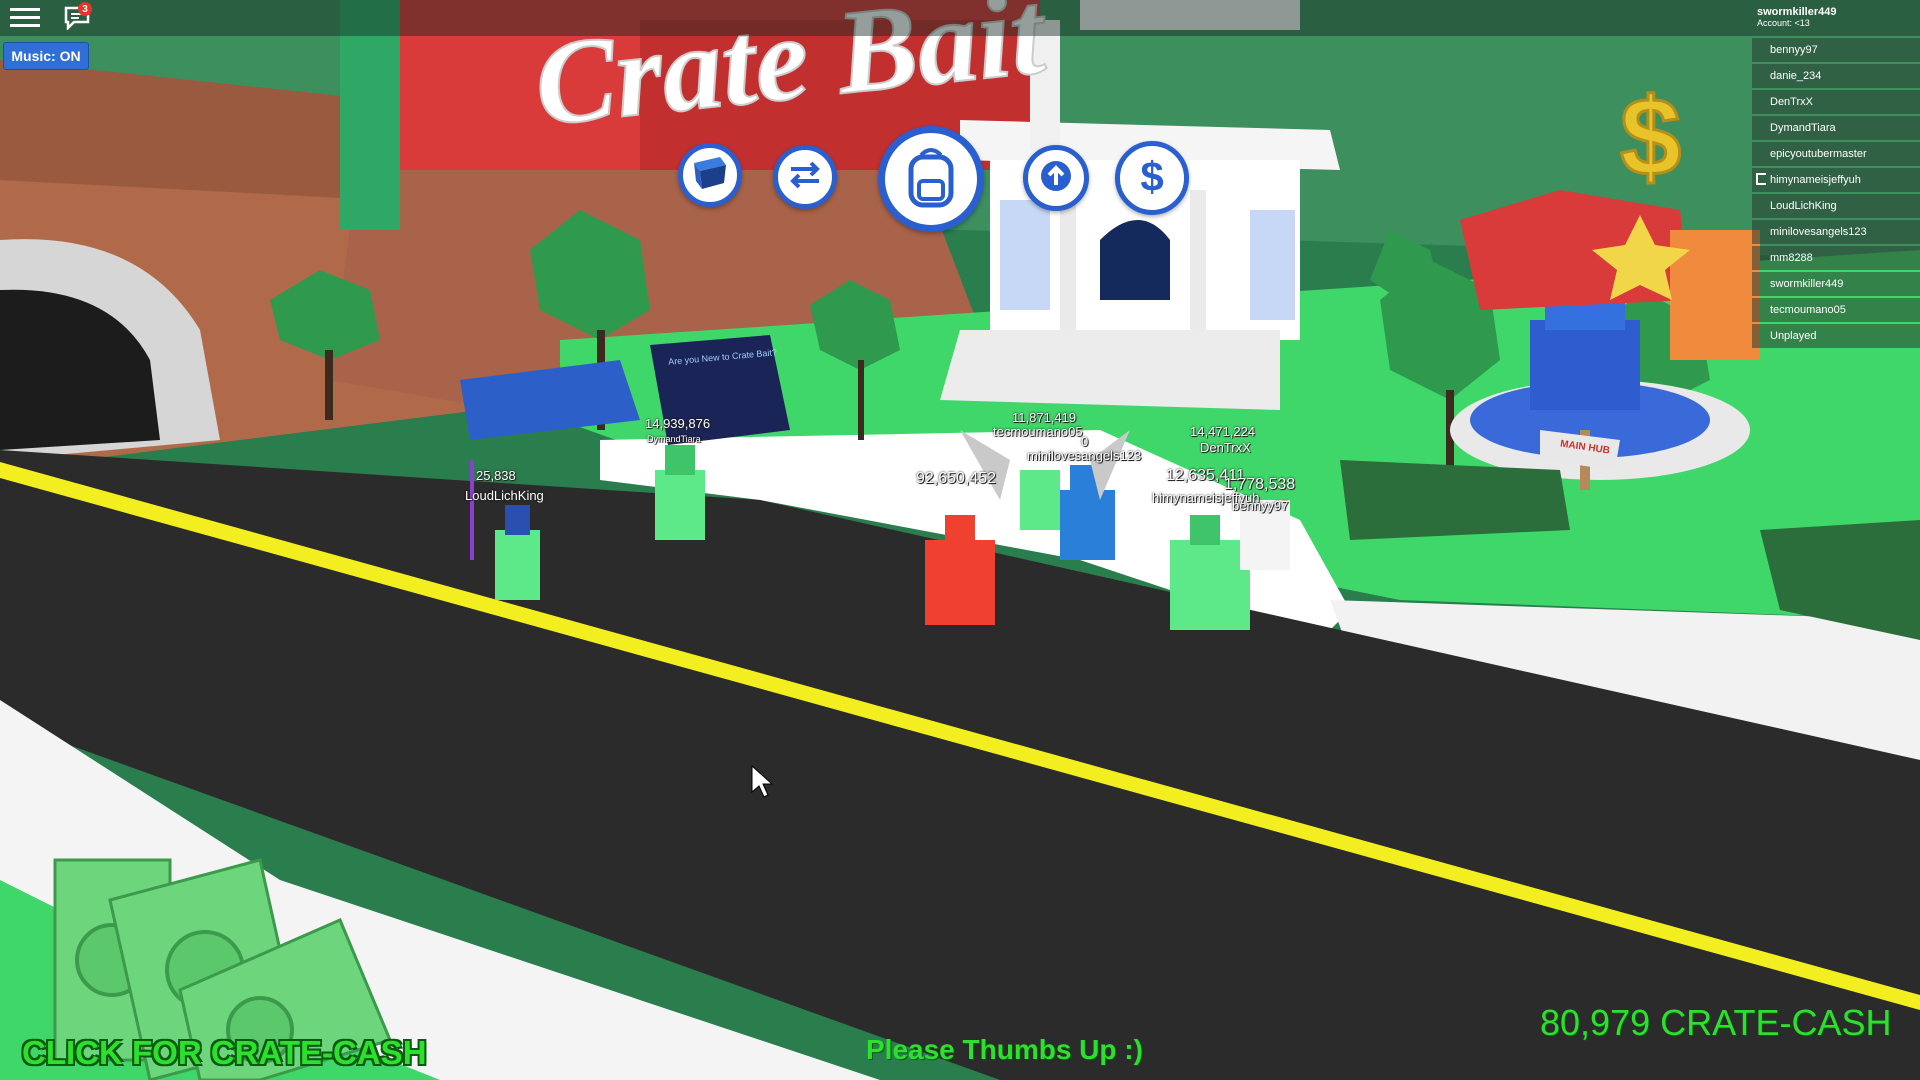 The width and height of the screenshot is (1920, 1080). Describe the element at coordinates (1038, 431) in the screenshot. I see `player-name-tag: tecmoumano05` at that location.